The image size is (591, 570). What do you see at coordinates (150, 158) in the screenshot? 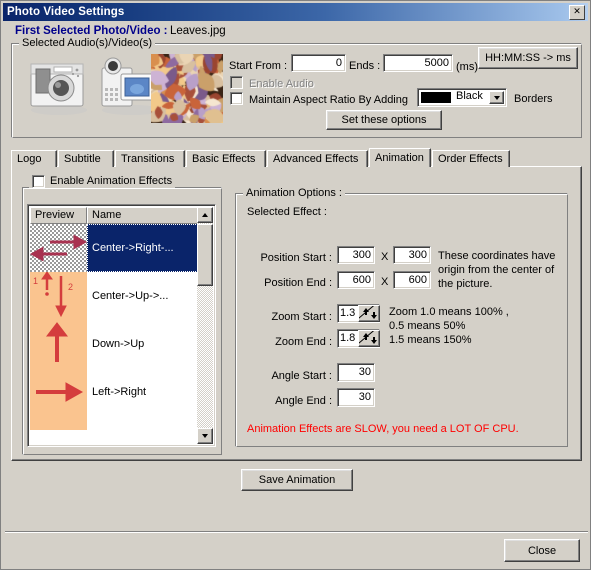
I see `tab-transitions: Transitions` at bounding box center [150, 158].